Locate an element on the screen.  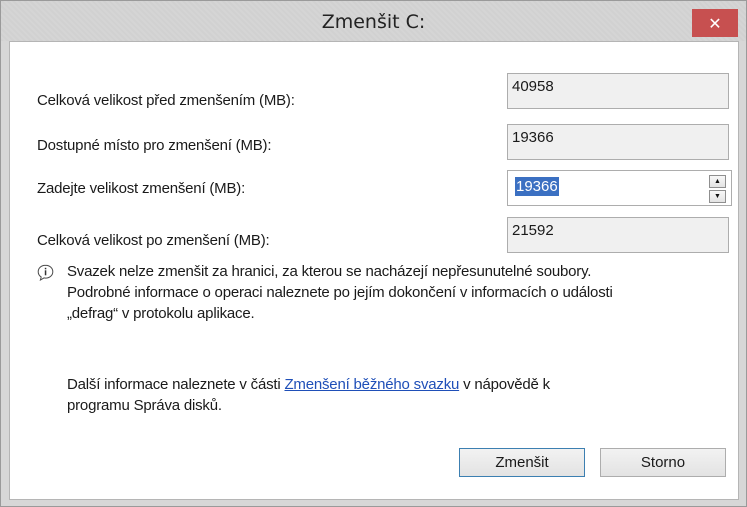
help-text-after: v nápovědě k is located at coordinates (504, 384).